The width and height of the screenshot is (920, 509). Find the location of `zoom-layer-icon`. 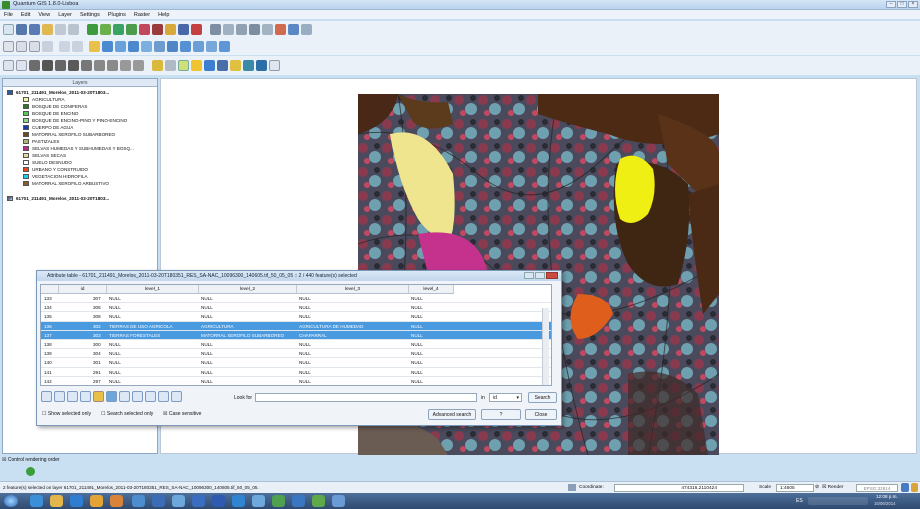

zoom-layer-icon is located at coordinates (146, 46).